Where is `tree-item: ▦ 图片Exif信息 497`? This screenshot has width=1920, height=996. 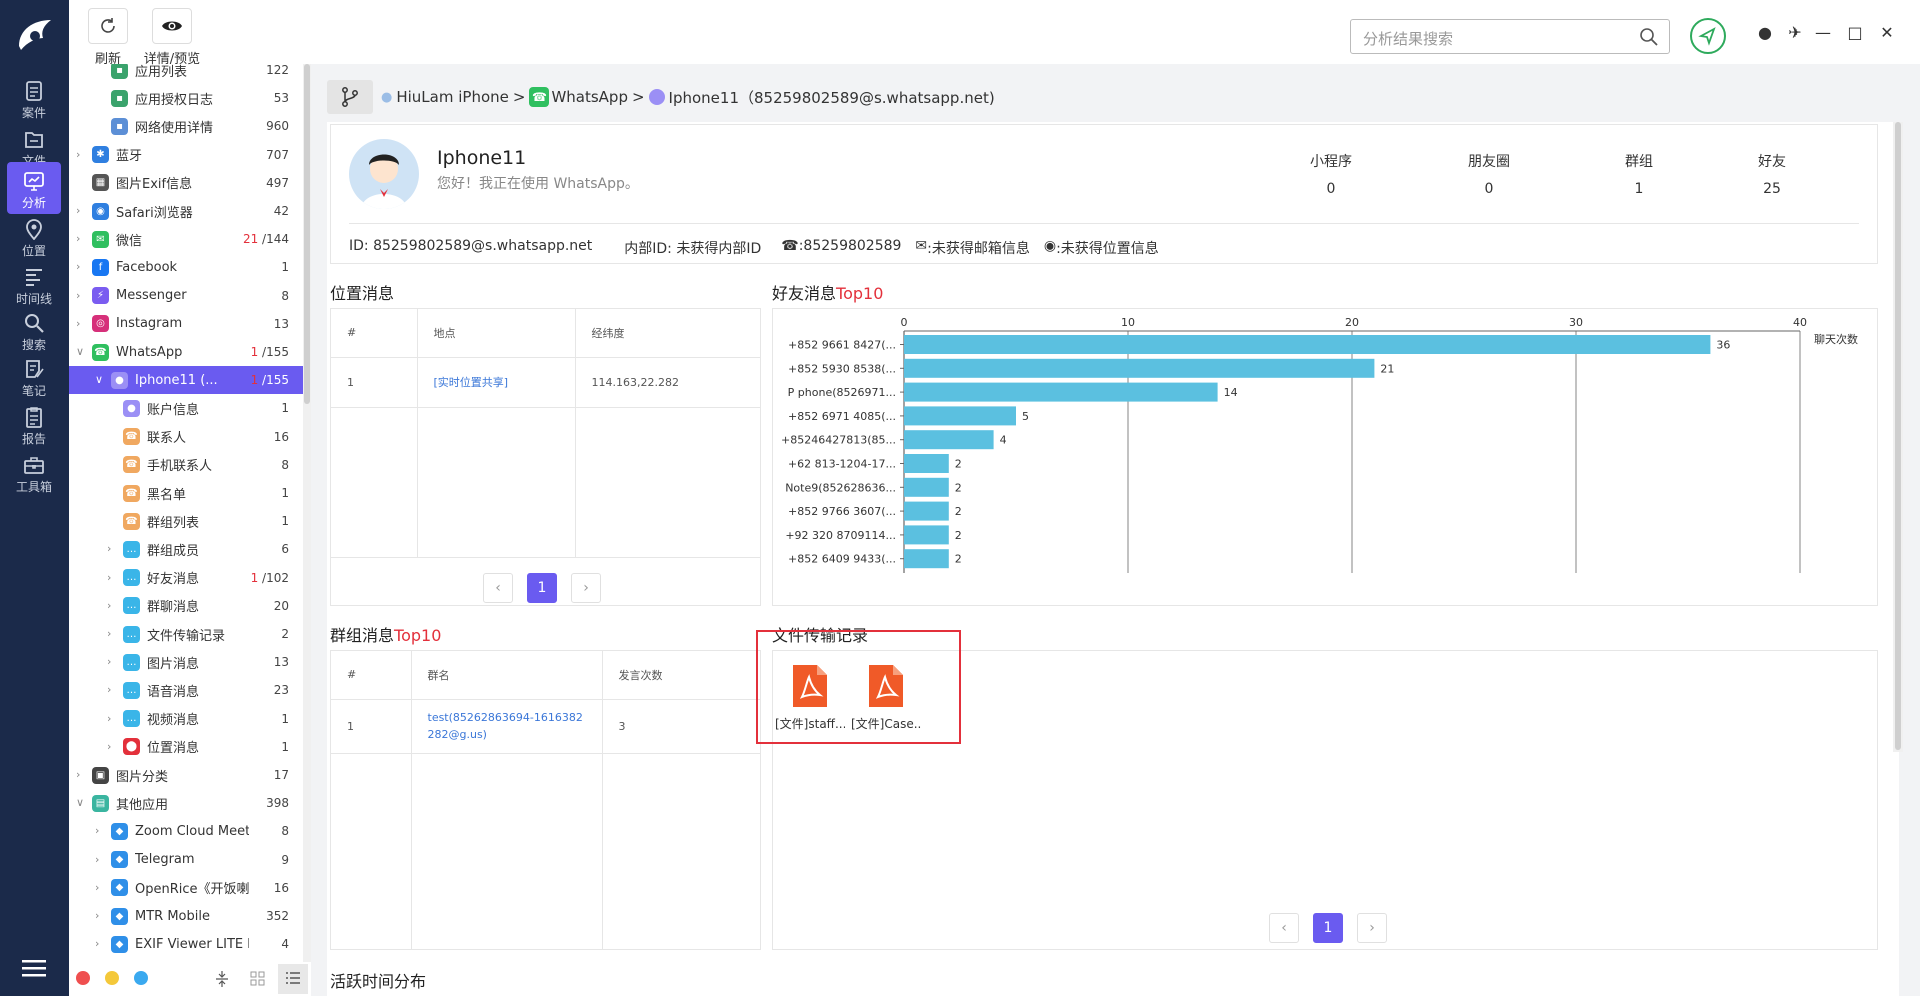 tree-item: ▦ 图片Exif信息 497 is located at coordinates (186, 183).